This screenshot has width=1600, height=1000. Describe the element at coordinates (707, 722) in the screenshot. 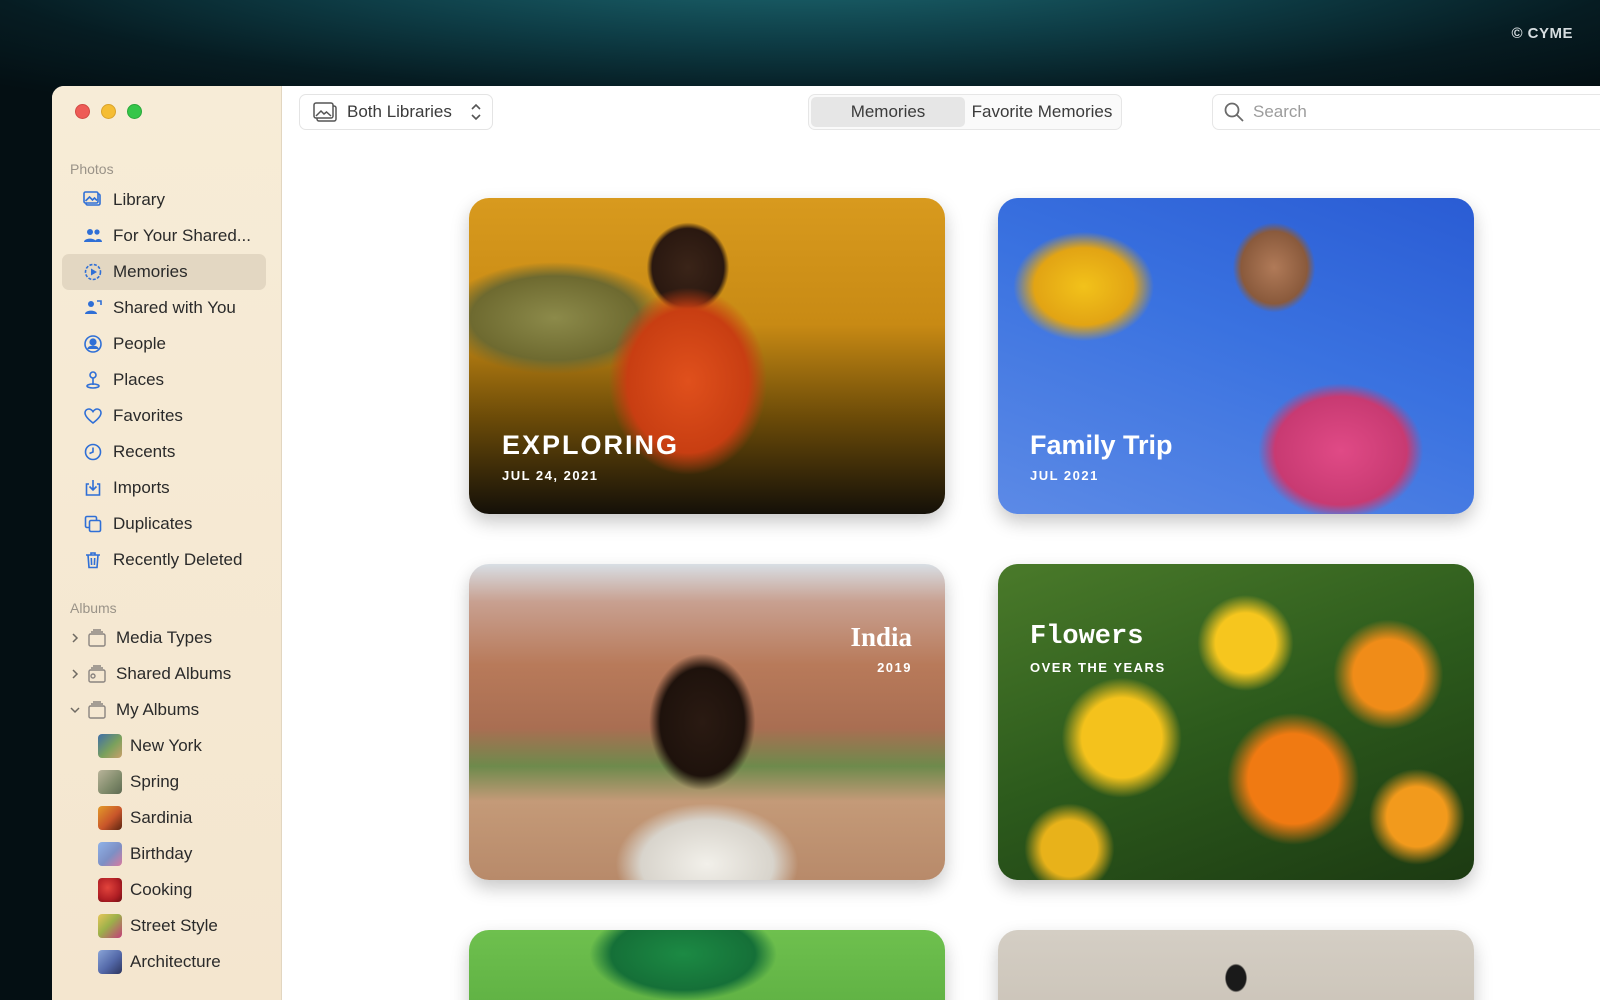

I see `memory-card-india: India 2019` at that location.